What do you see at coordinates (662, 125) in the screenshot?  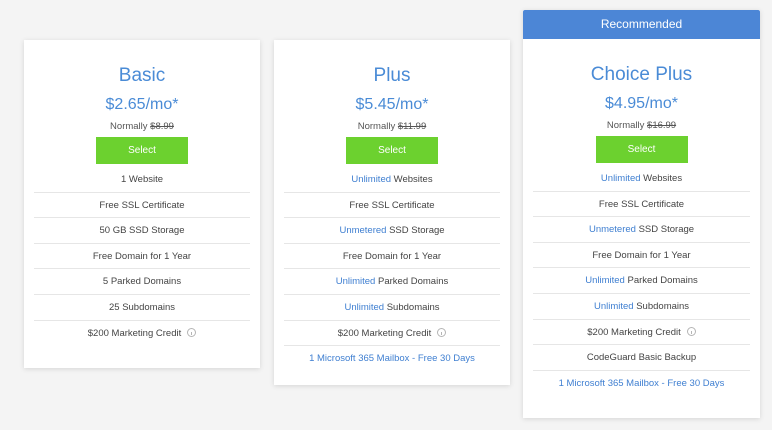 I see `original-price: $16.99` at bounding box center [662, 125].